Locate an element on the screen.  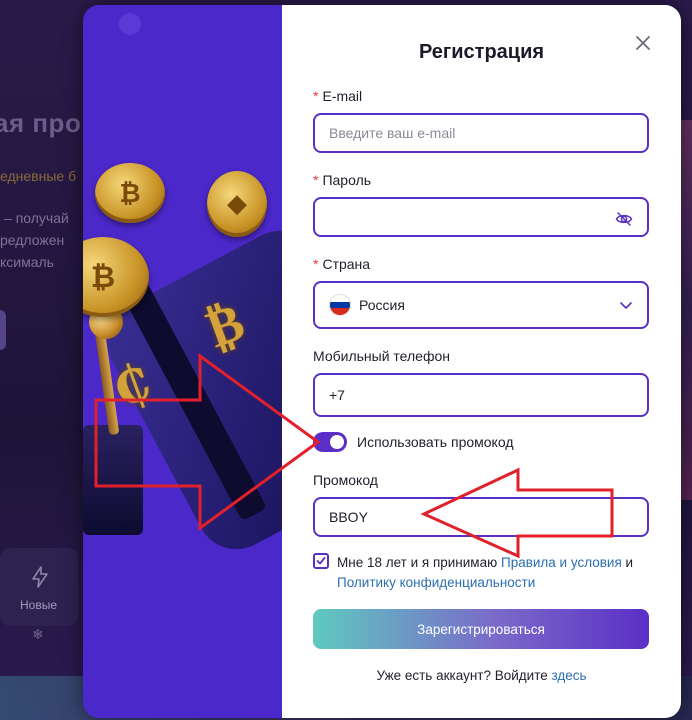
phone-field is located at coordinates (481, 395).